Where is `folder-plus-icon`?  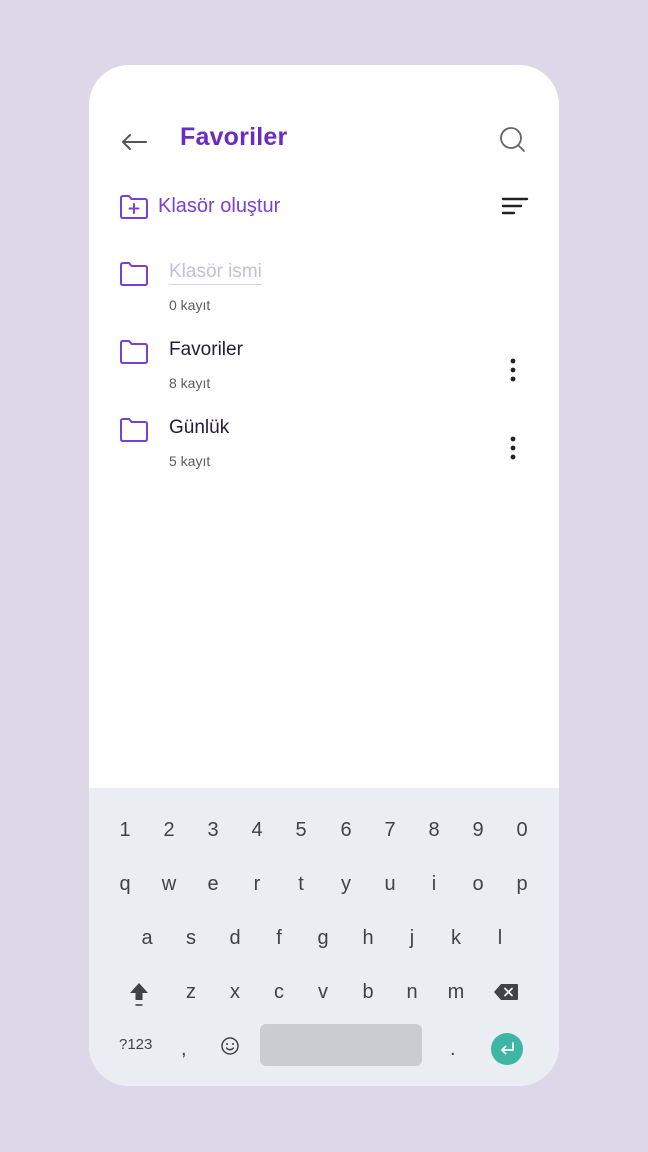
folder-plus-icon is located at coordinates (134, 206).